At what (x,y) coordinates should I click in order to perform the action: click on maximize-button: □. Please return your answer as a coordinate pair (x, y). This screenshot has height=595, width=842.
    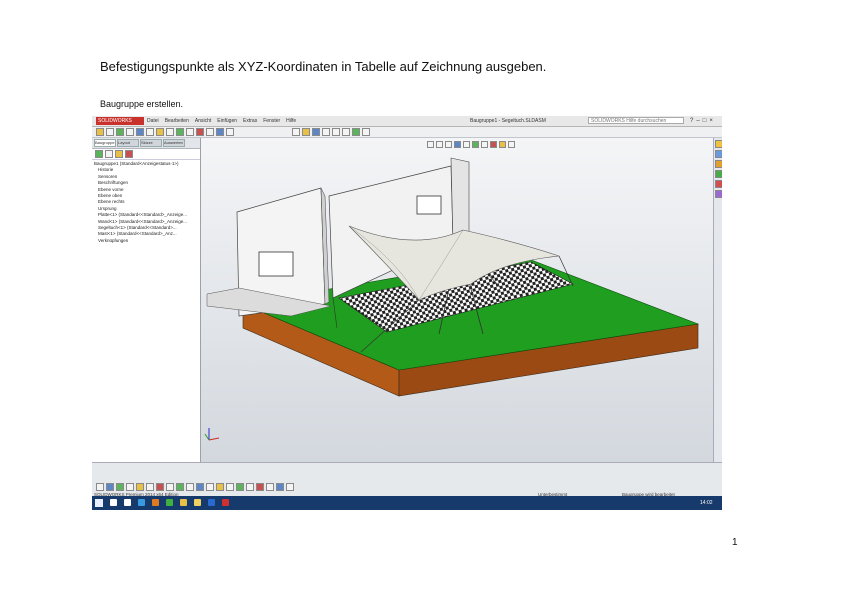
    Looking at the image, I should click on (705, 121).